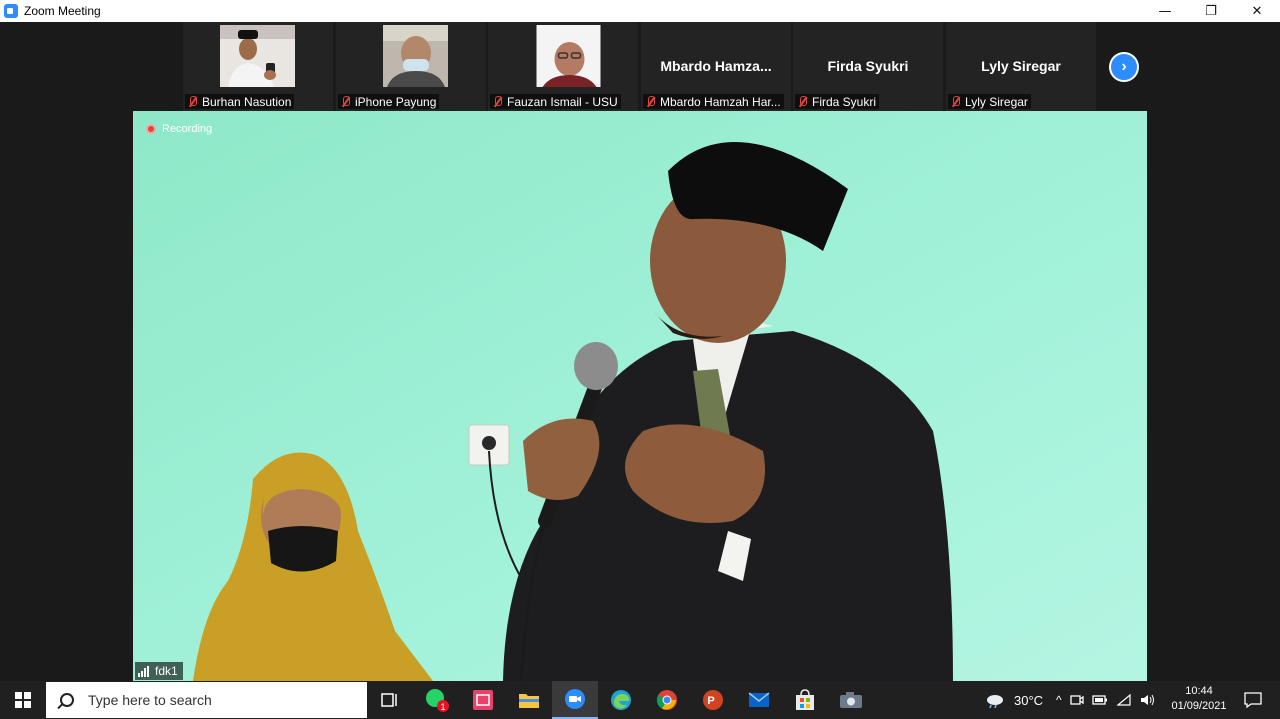 Image resolution: width=1280 pixels, height=719 pixels. I want to click on participant-name: Lyly Siregar, so click(996, 101).